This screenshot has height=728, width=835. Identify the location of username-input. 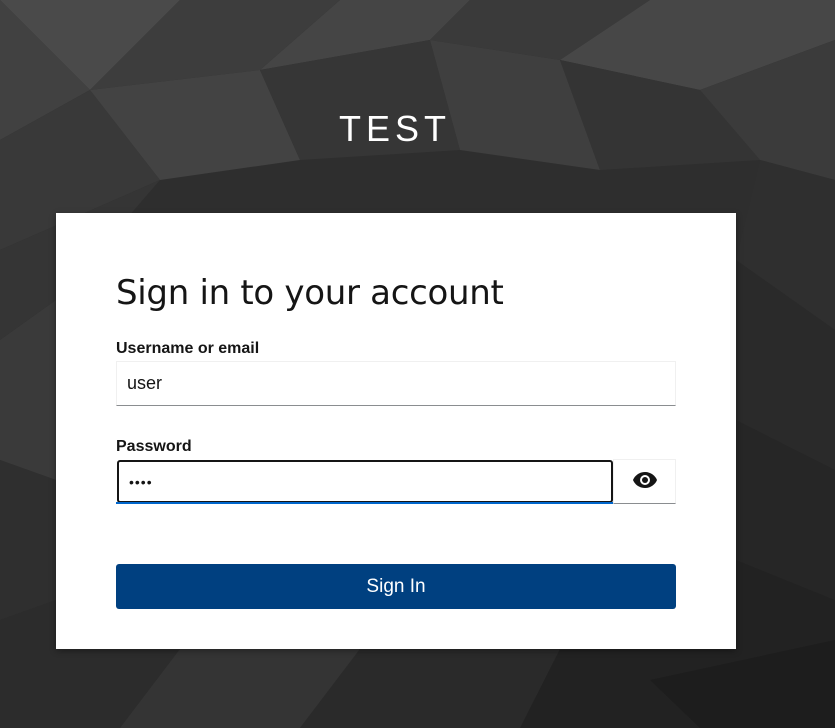
(396, 383).